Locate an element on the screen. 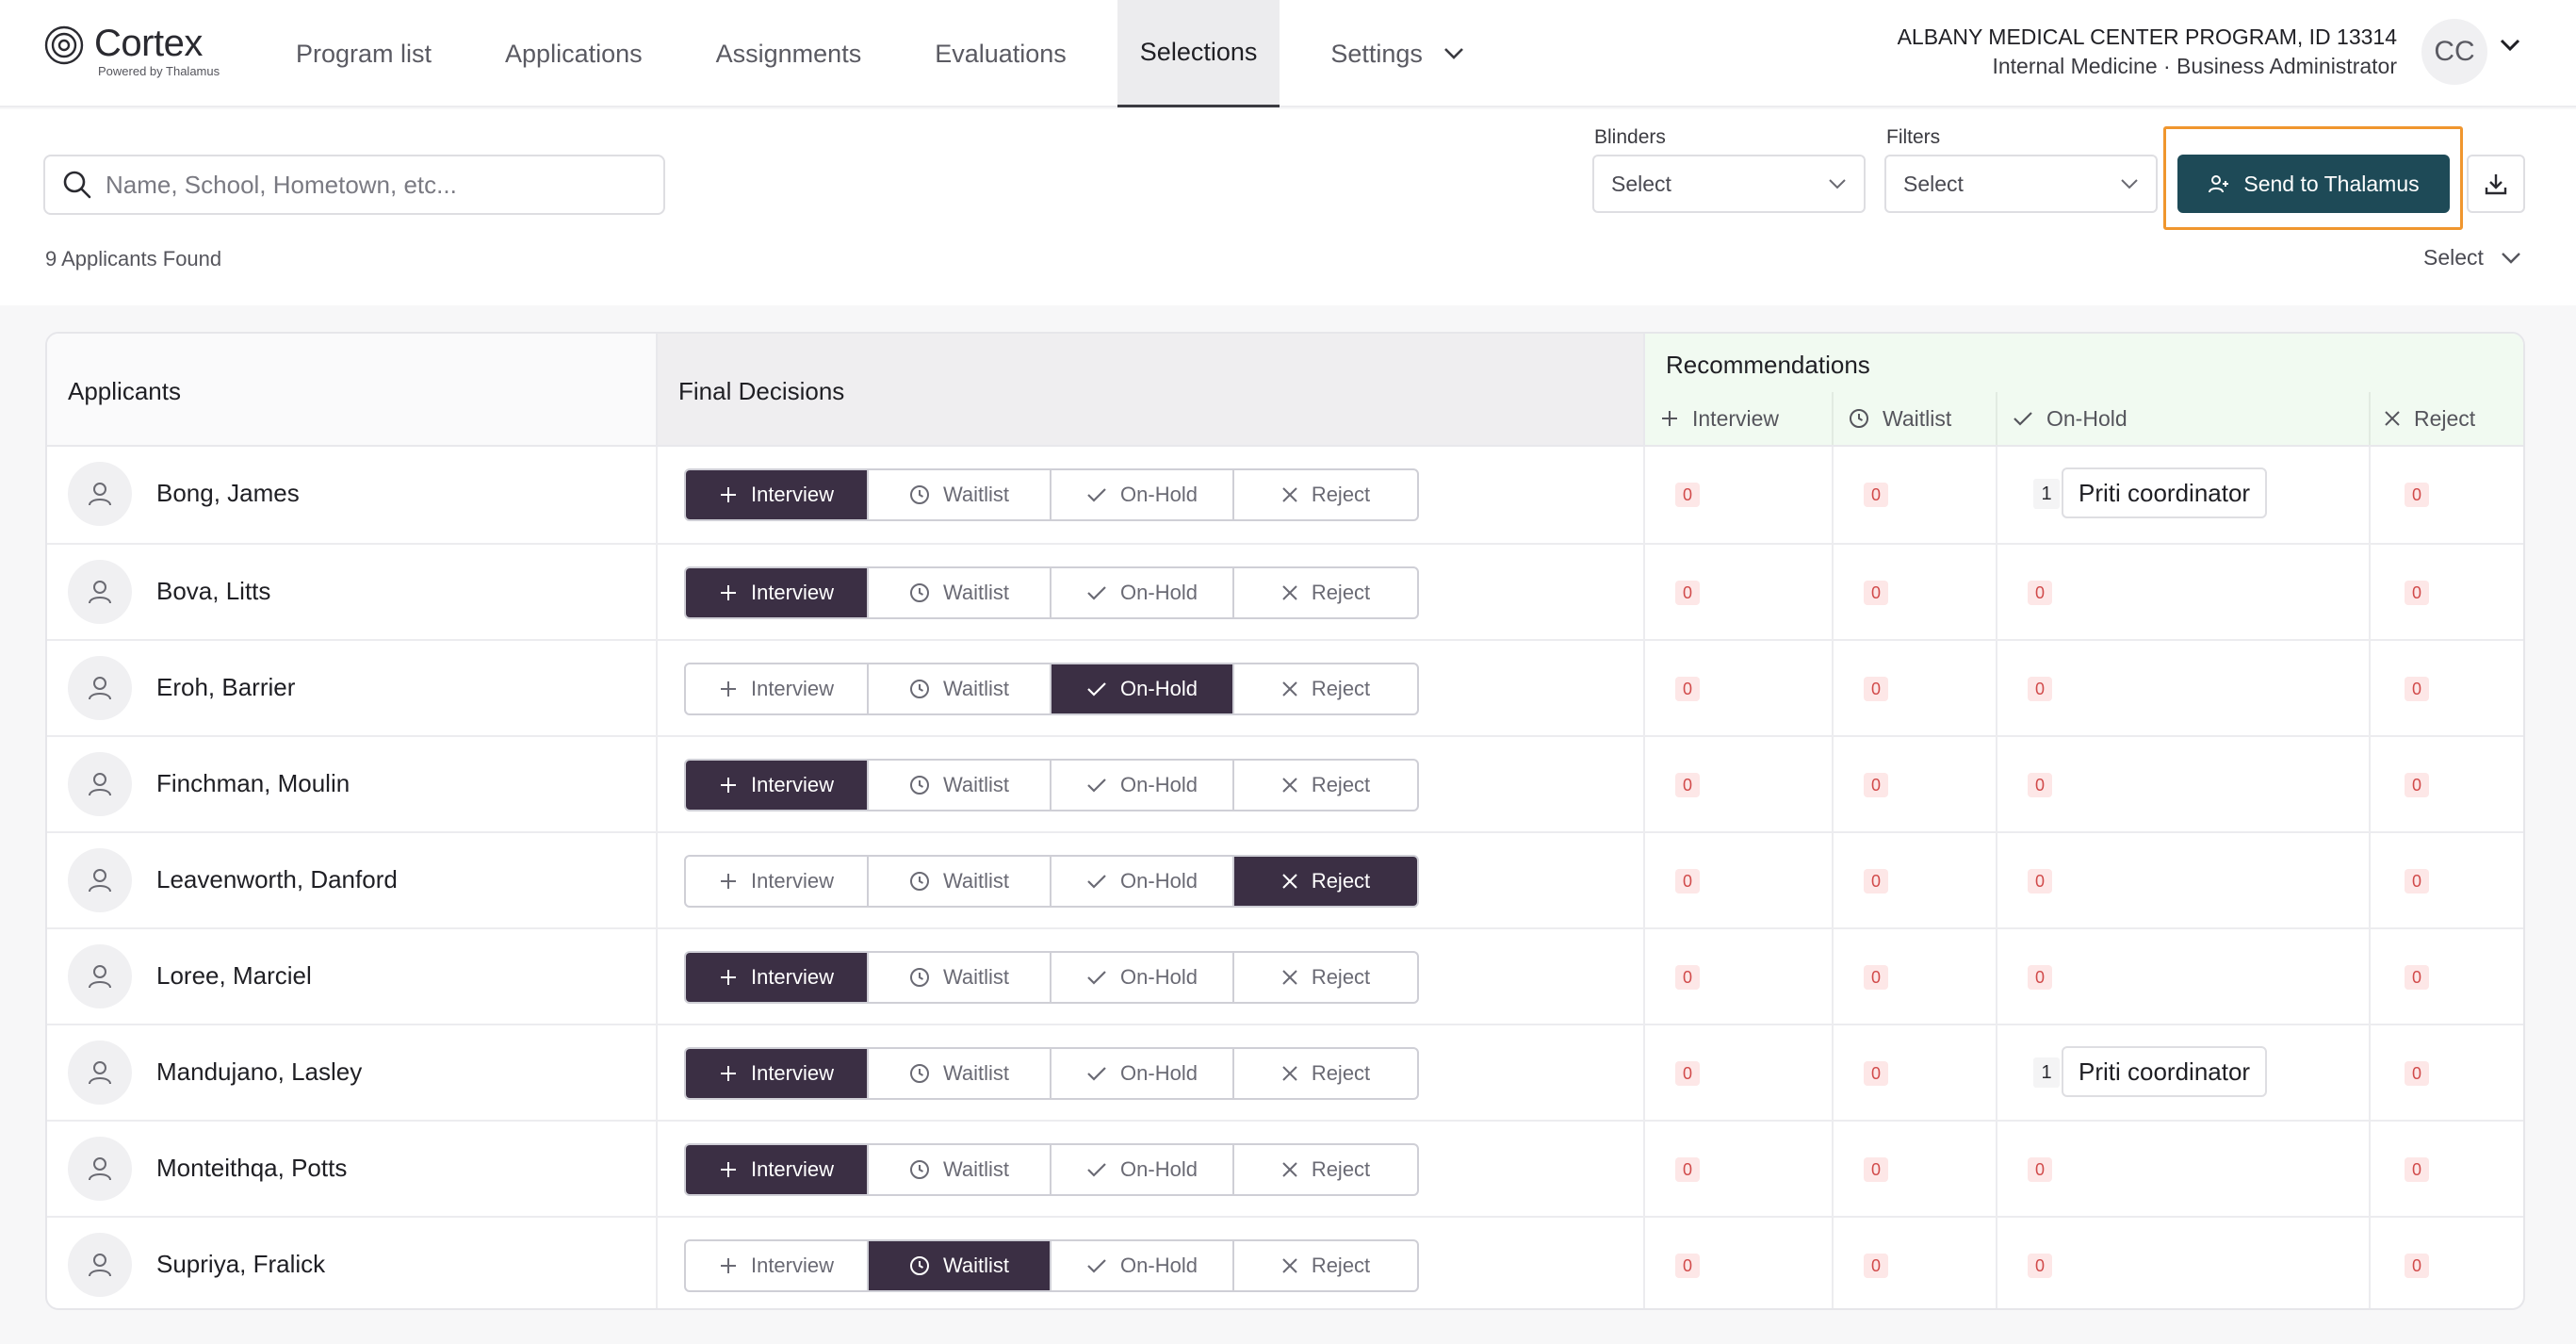  nav-selections: Selections is located at coordinates (1198, 53).